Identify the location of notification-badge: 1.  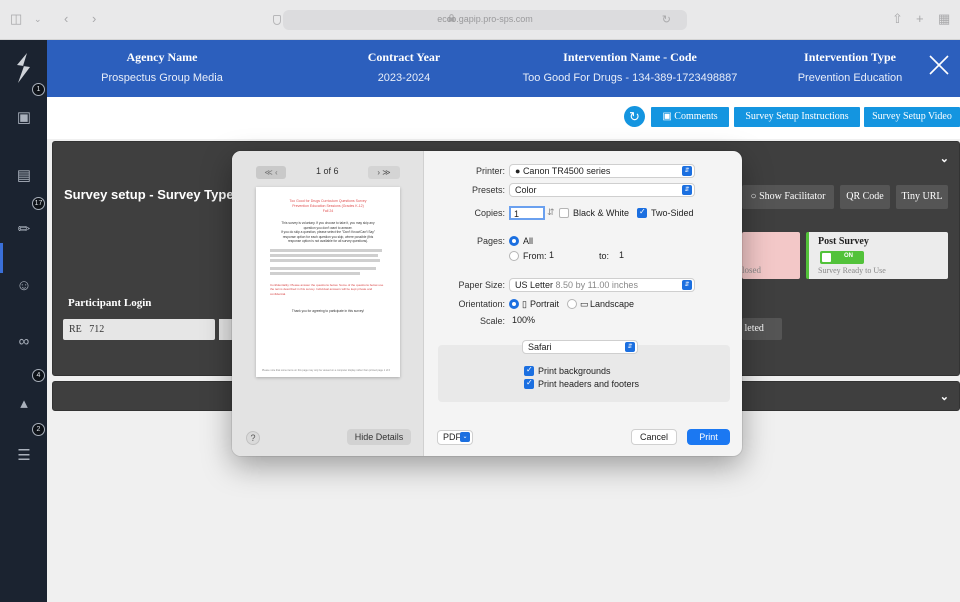
(38, 89).